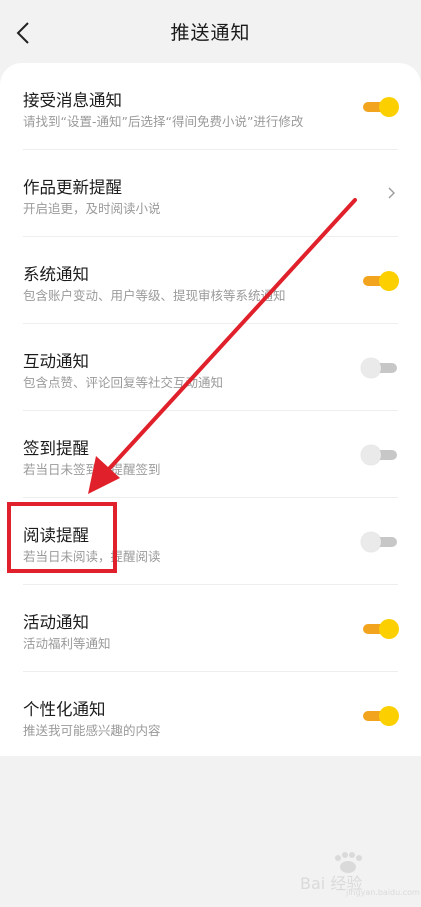 This screenshot has height=907, width=421. I want to click on setting-description: 开启追更，及时阅读小说, so click(92, 208).